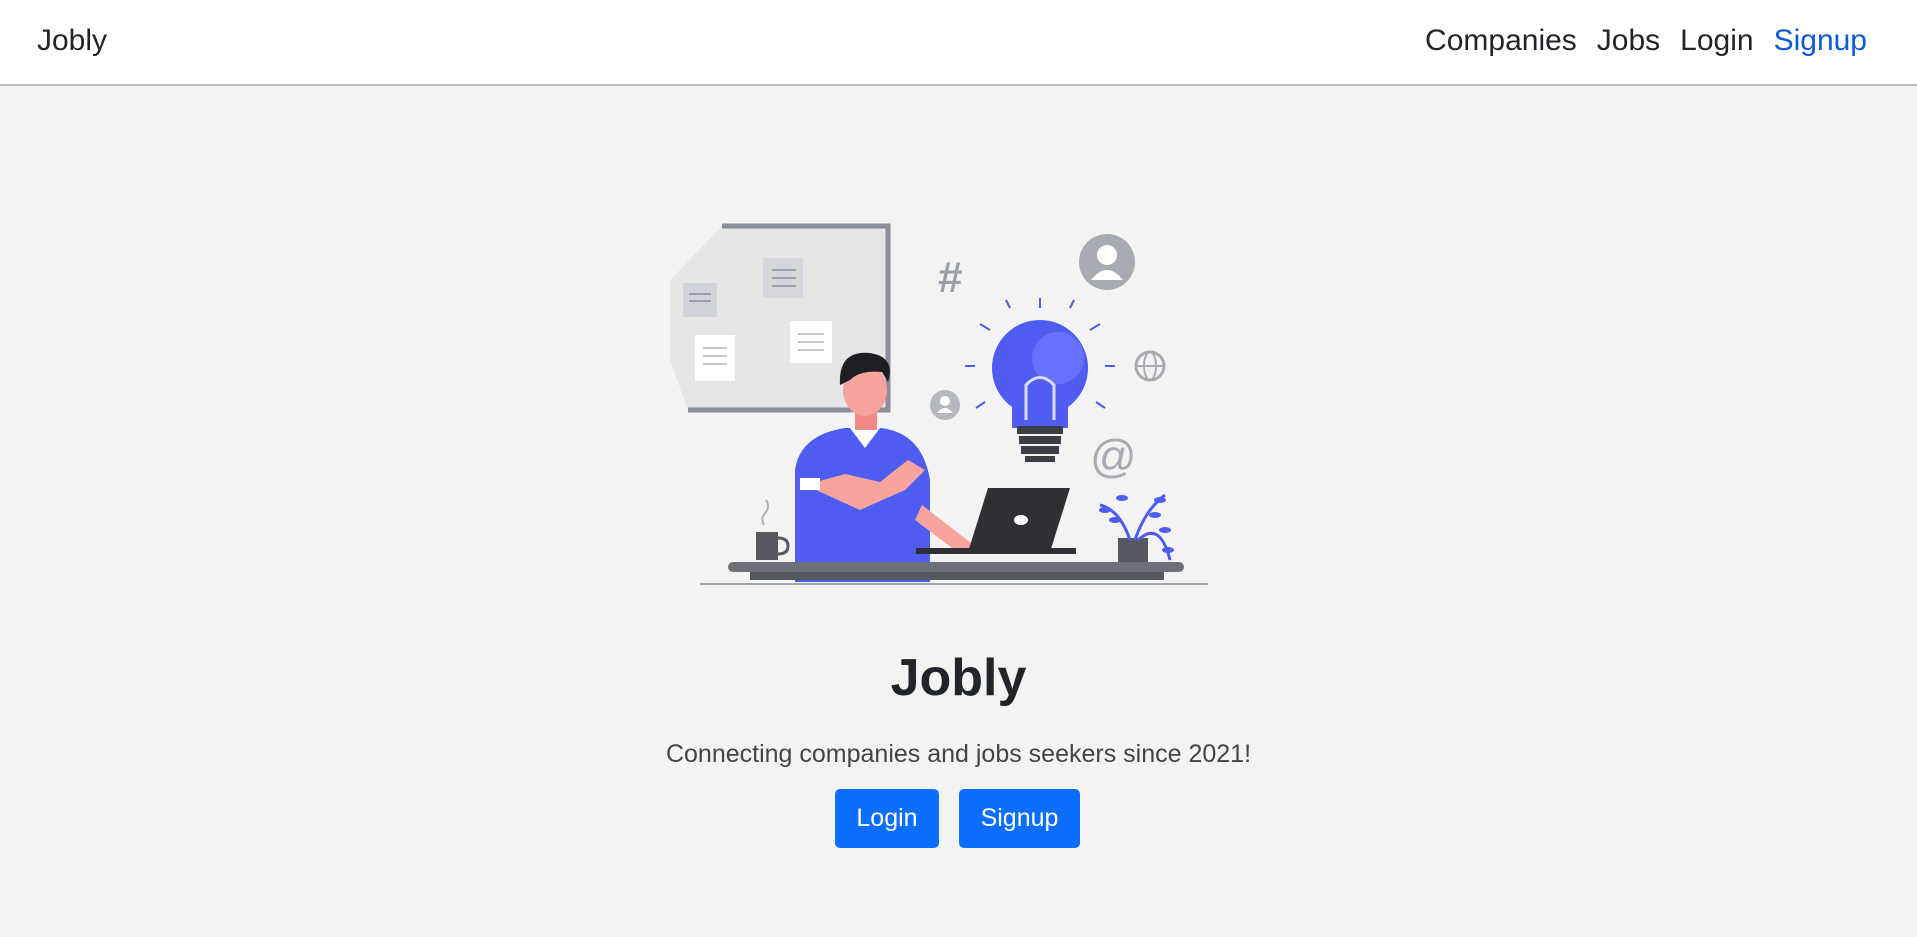 This screenshot has width=1917, height=937. What do you see at coordinates (773, 529) in the screenshot?
I see `coffee-mug-icon` at bounding box center [773, 529].